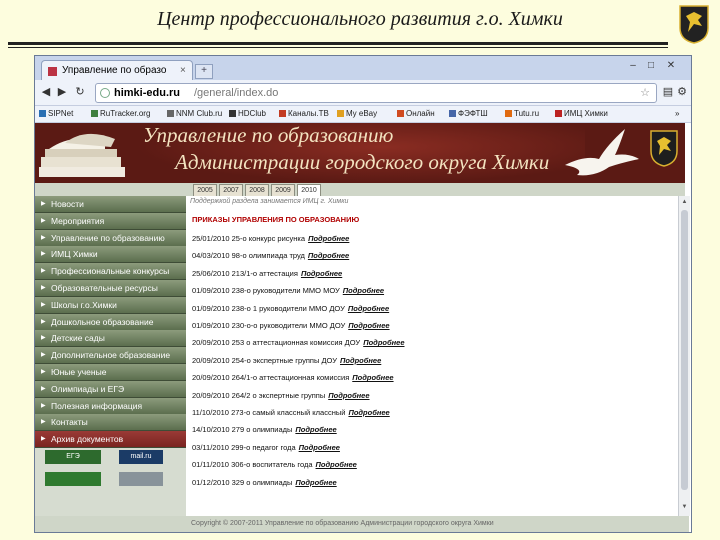  I want to click on scroll-down-icon: ▼, so click(684, 507).